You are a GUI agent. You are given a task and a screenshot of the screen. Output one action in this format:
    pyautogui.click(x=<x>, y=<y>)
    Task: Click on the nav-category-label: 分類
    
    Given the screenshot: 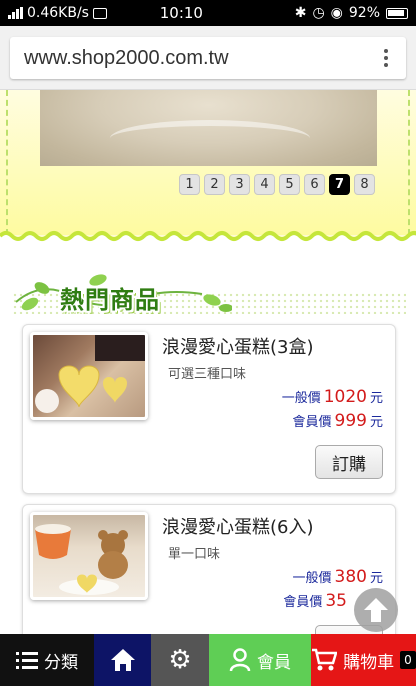 What is the action you would take?
    pyautogui.click(x=61, y=662)
    